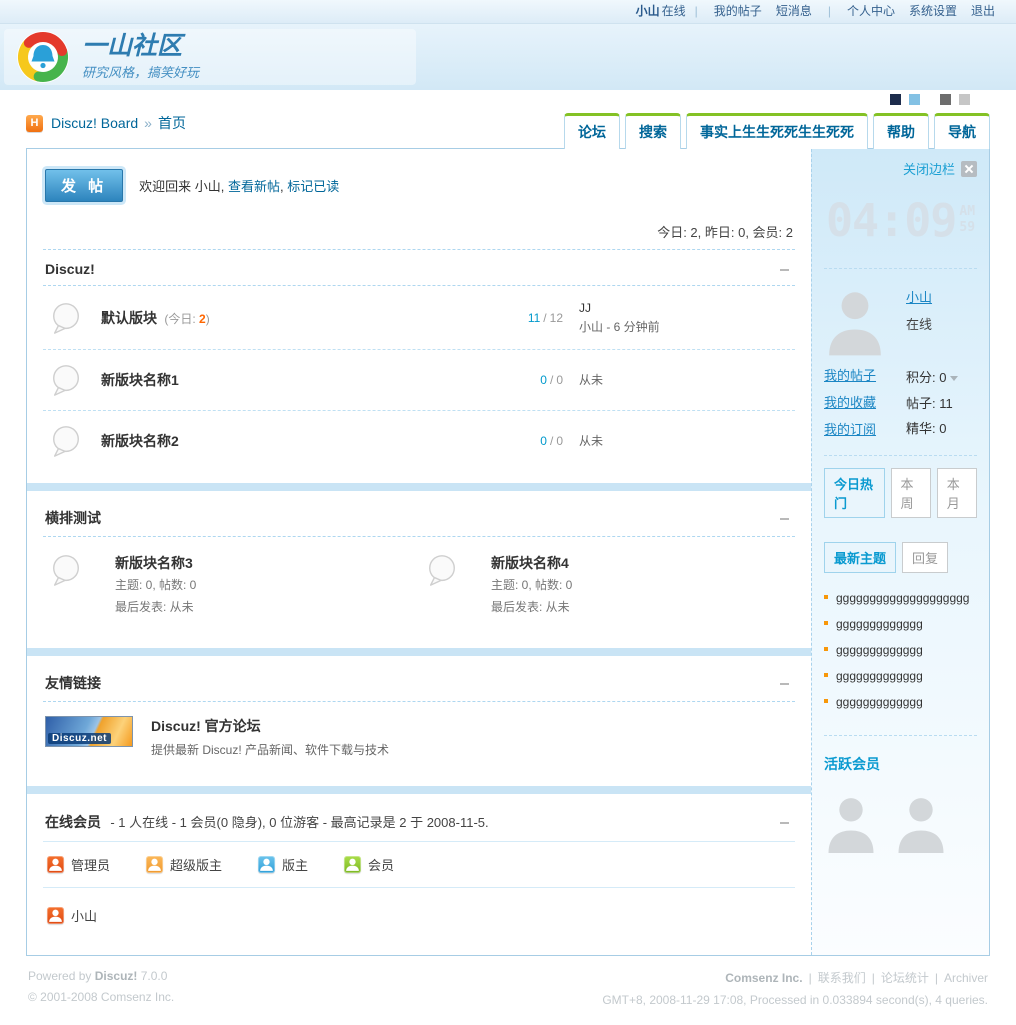  Describe the element at coordinates (921, 378) in the screenshot. I see `credit-label: 积分:` at that location.